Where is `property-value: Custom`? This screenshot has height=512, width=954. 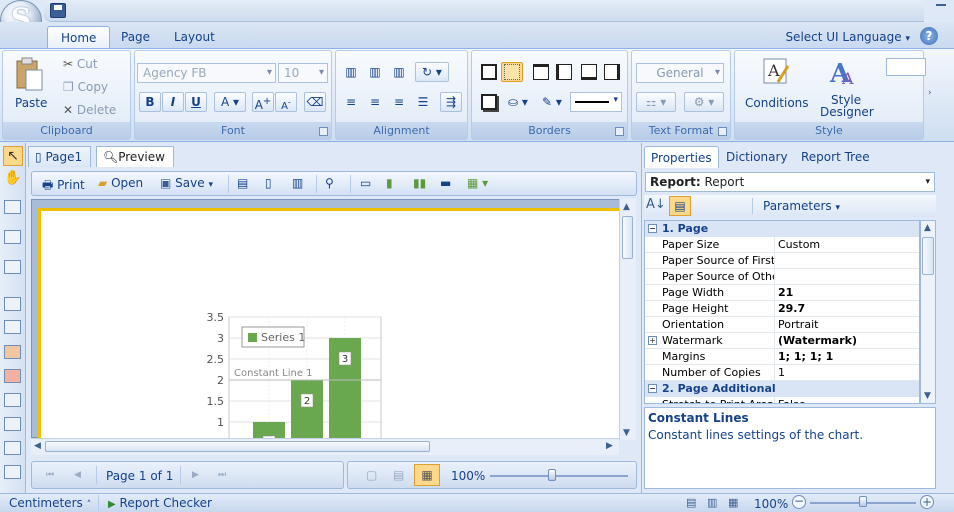
property-value: Custom is located at coordinates (848, 244).